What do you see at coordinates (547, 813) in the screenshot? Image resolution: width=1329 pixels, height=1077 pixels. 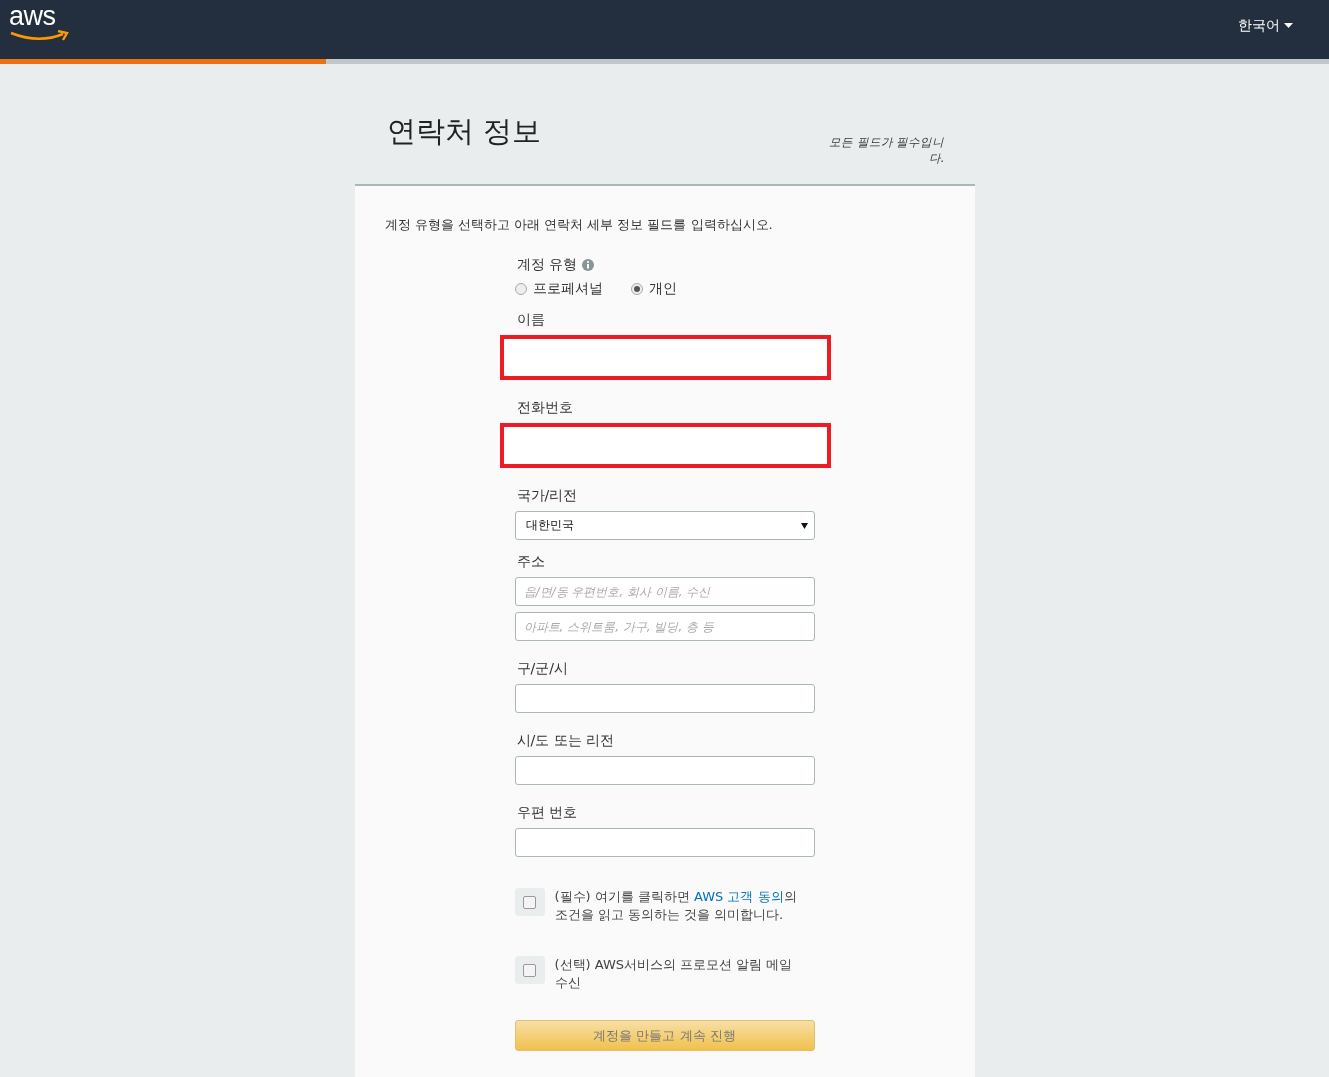 I see `field-label: 우편 번호` at bounding box center [547, 813].